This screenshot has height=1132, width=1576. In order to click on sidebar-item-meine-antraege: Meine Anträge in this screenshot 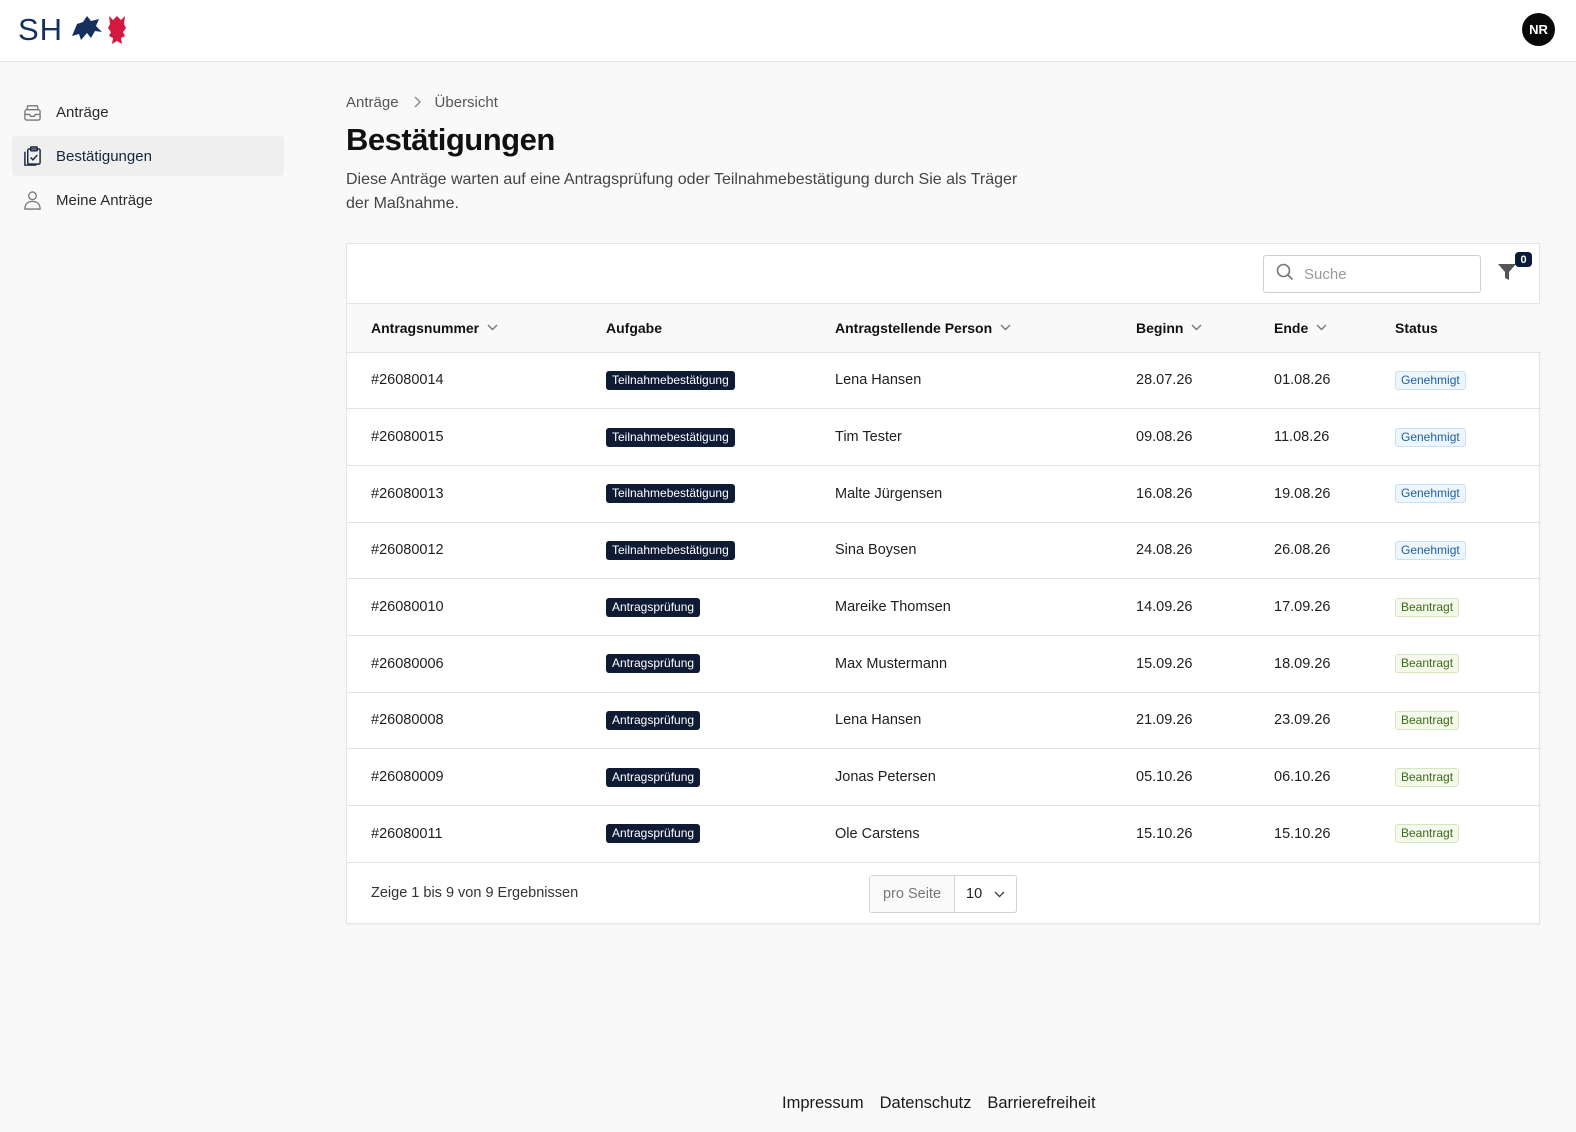, I will do `click(148, 200)`.